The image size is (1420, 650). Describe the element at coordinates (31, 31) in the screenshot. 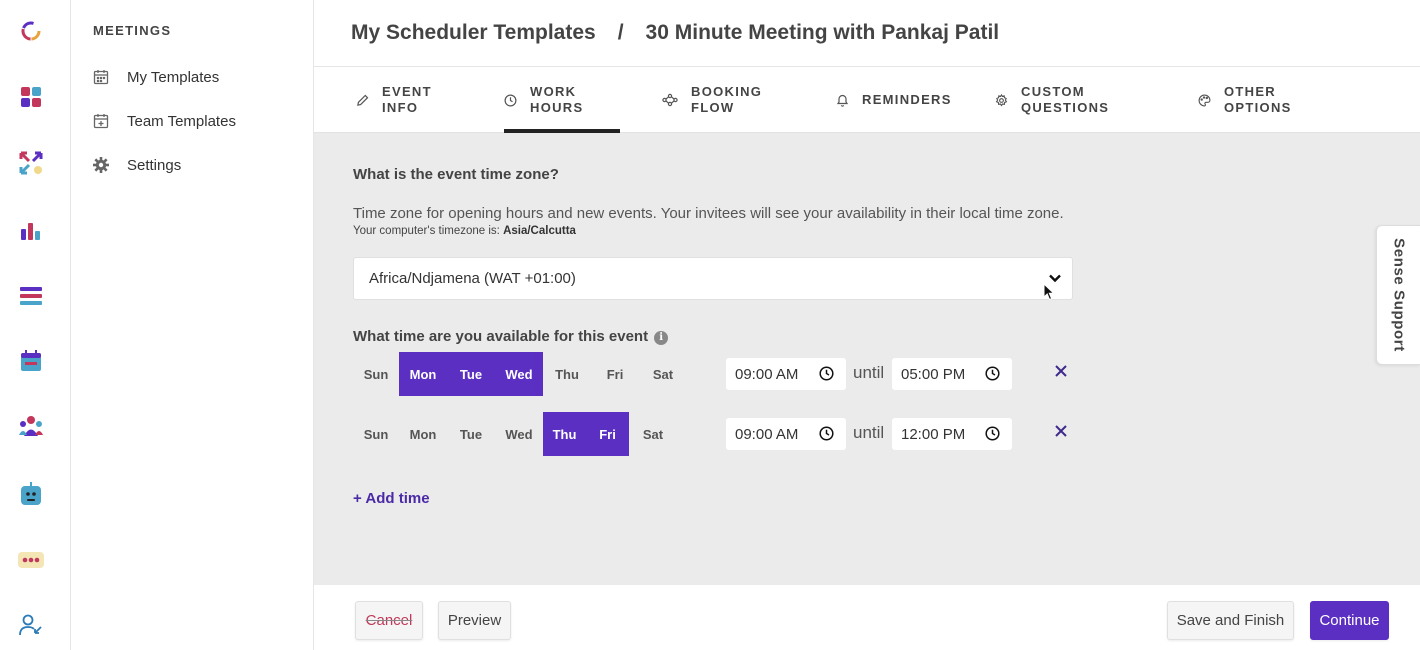

I see `app-logo-icon` at that location.